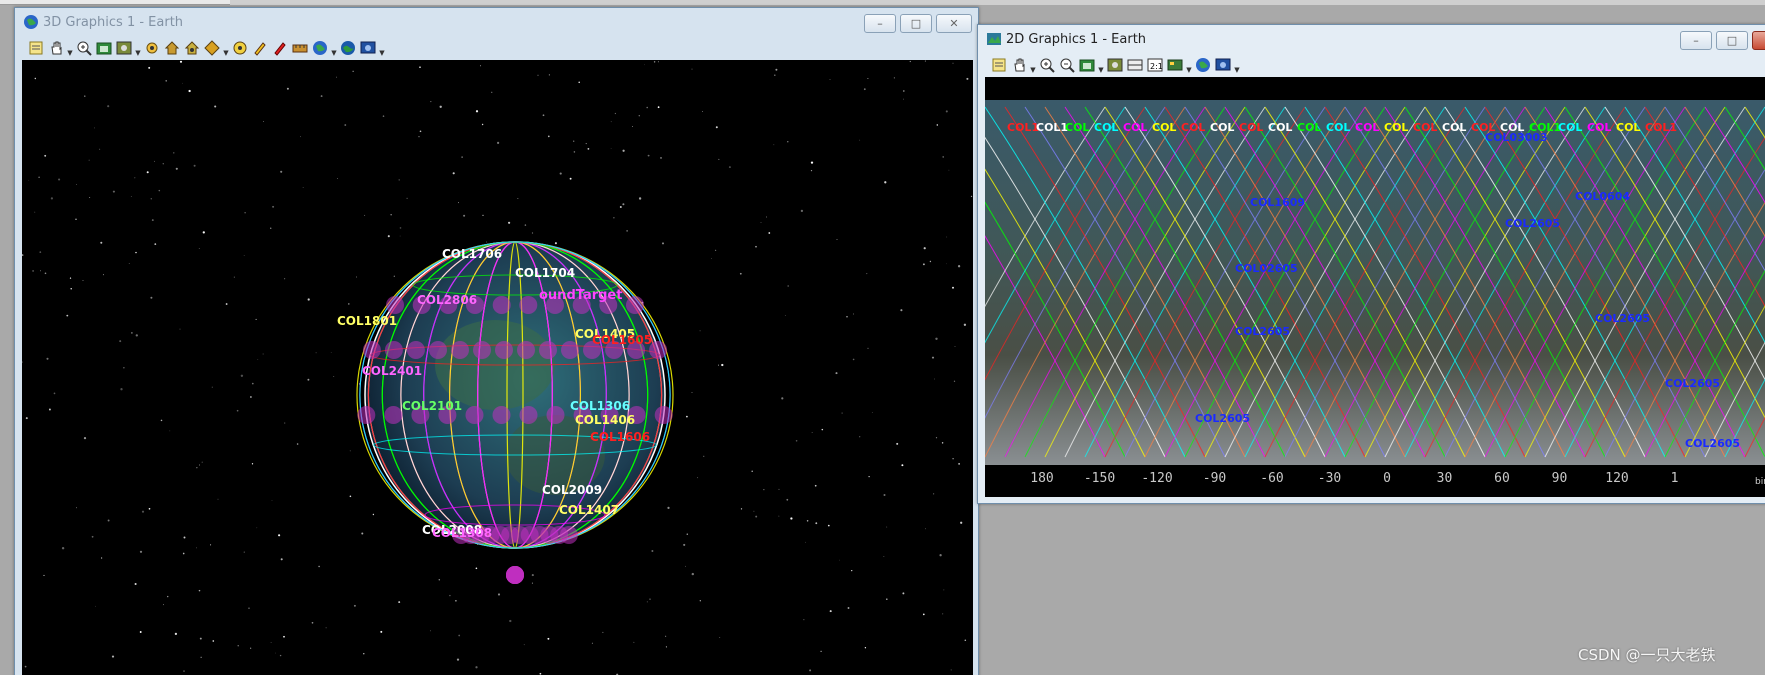 This screenshot has width=1765, height=675. Describe the element at coordinates (392, 371) in the screenshot. I see `satellite-label: COL2401` at that location.